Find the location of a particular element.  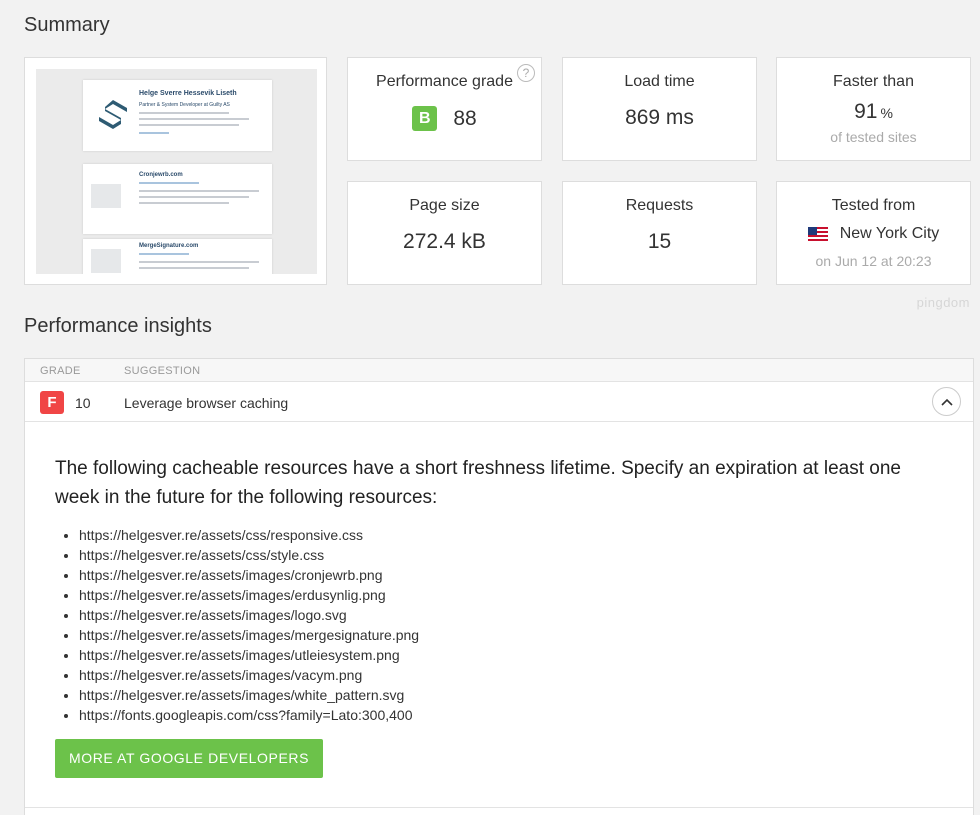

page-size-label: Page size is located at coordinates (444, 205).